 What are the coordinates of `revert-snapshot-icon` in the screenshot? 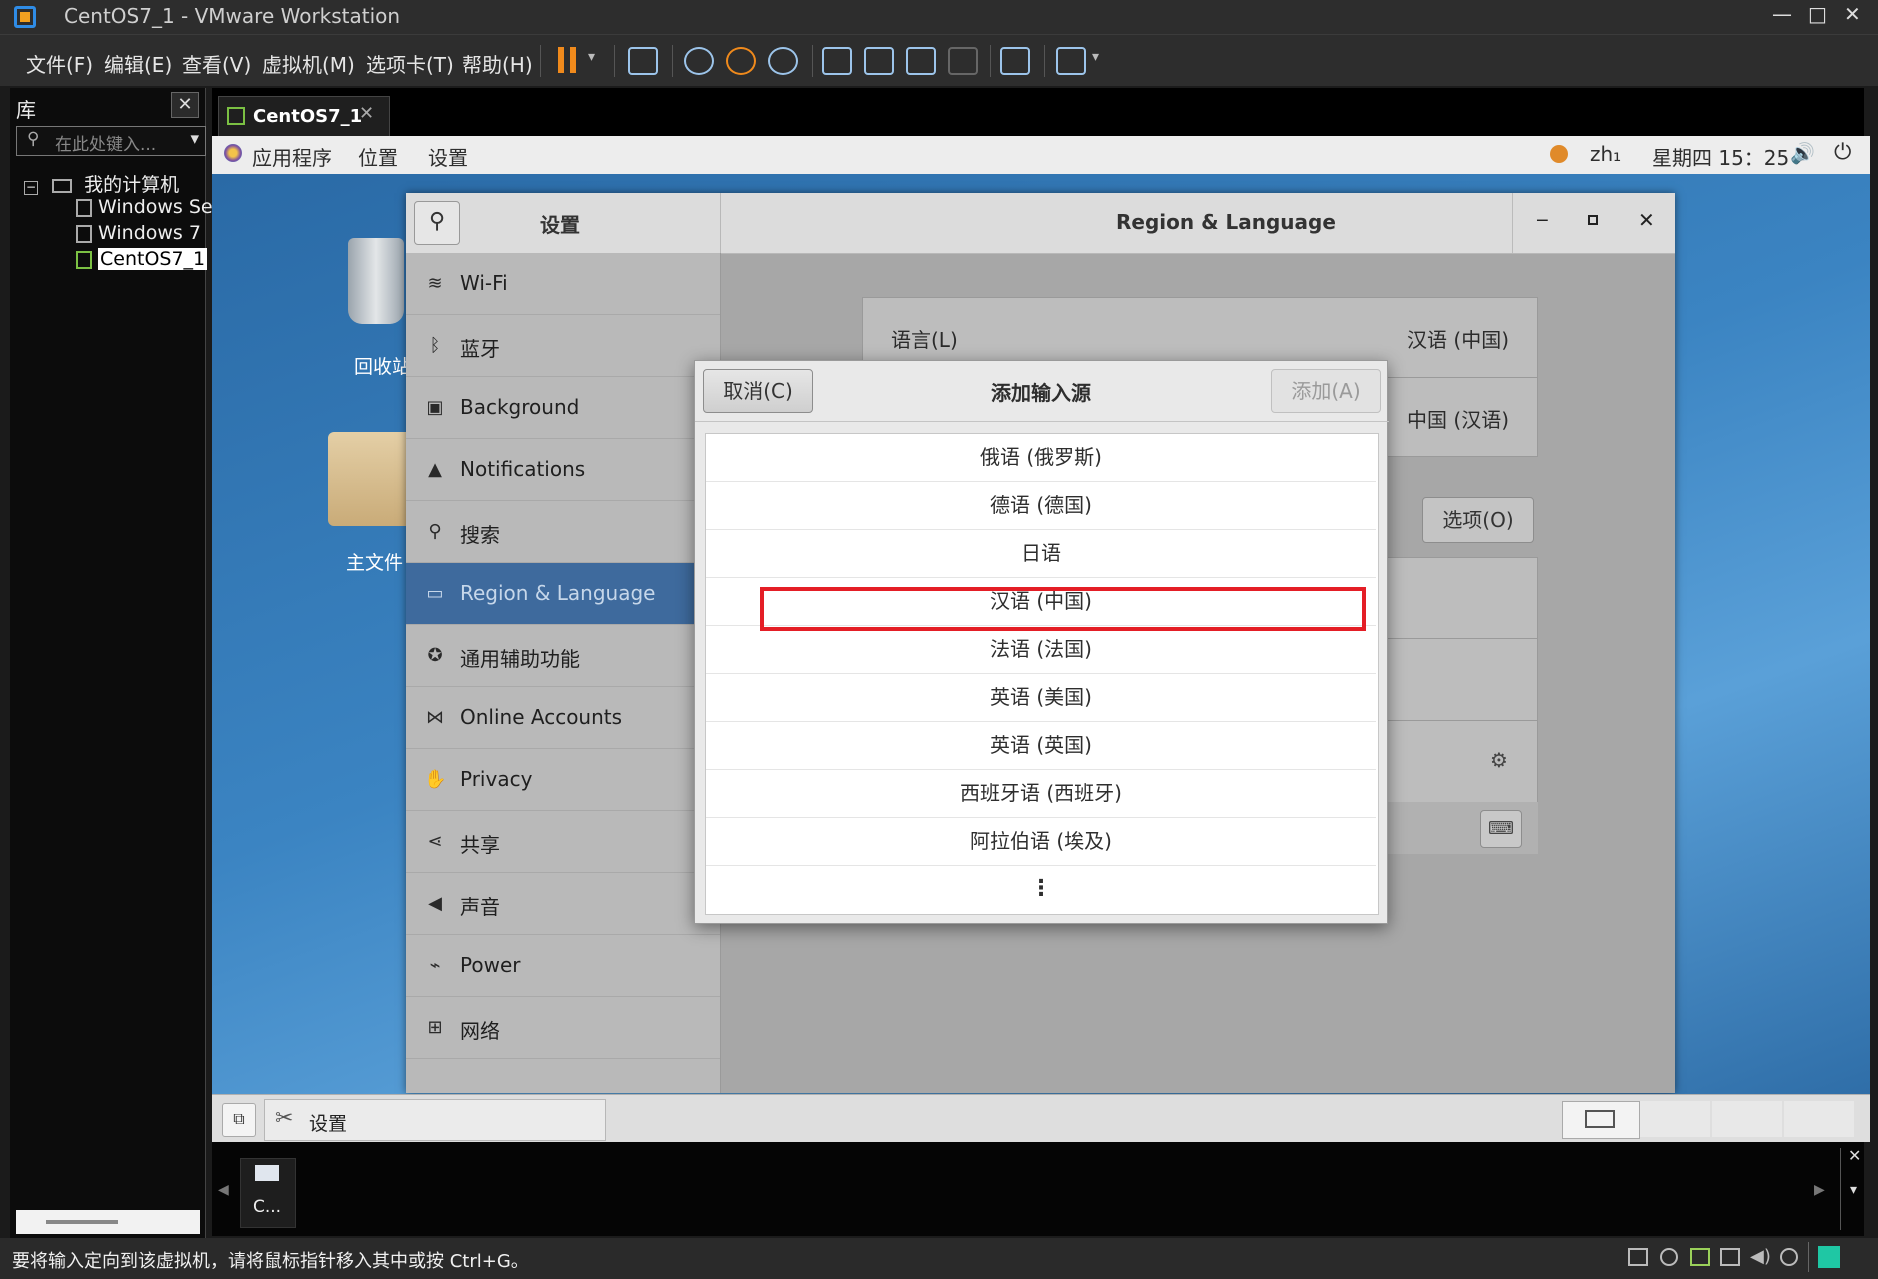 It's located at (741, 61).